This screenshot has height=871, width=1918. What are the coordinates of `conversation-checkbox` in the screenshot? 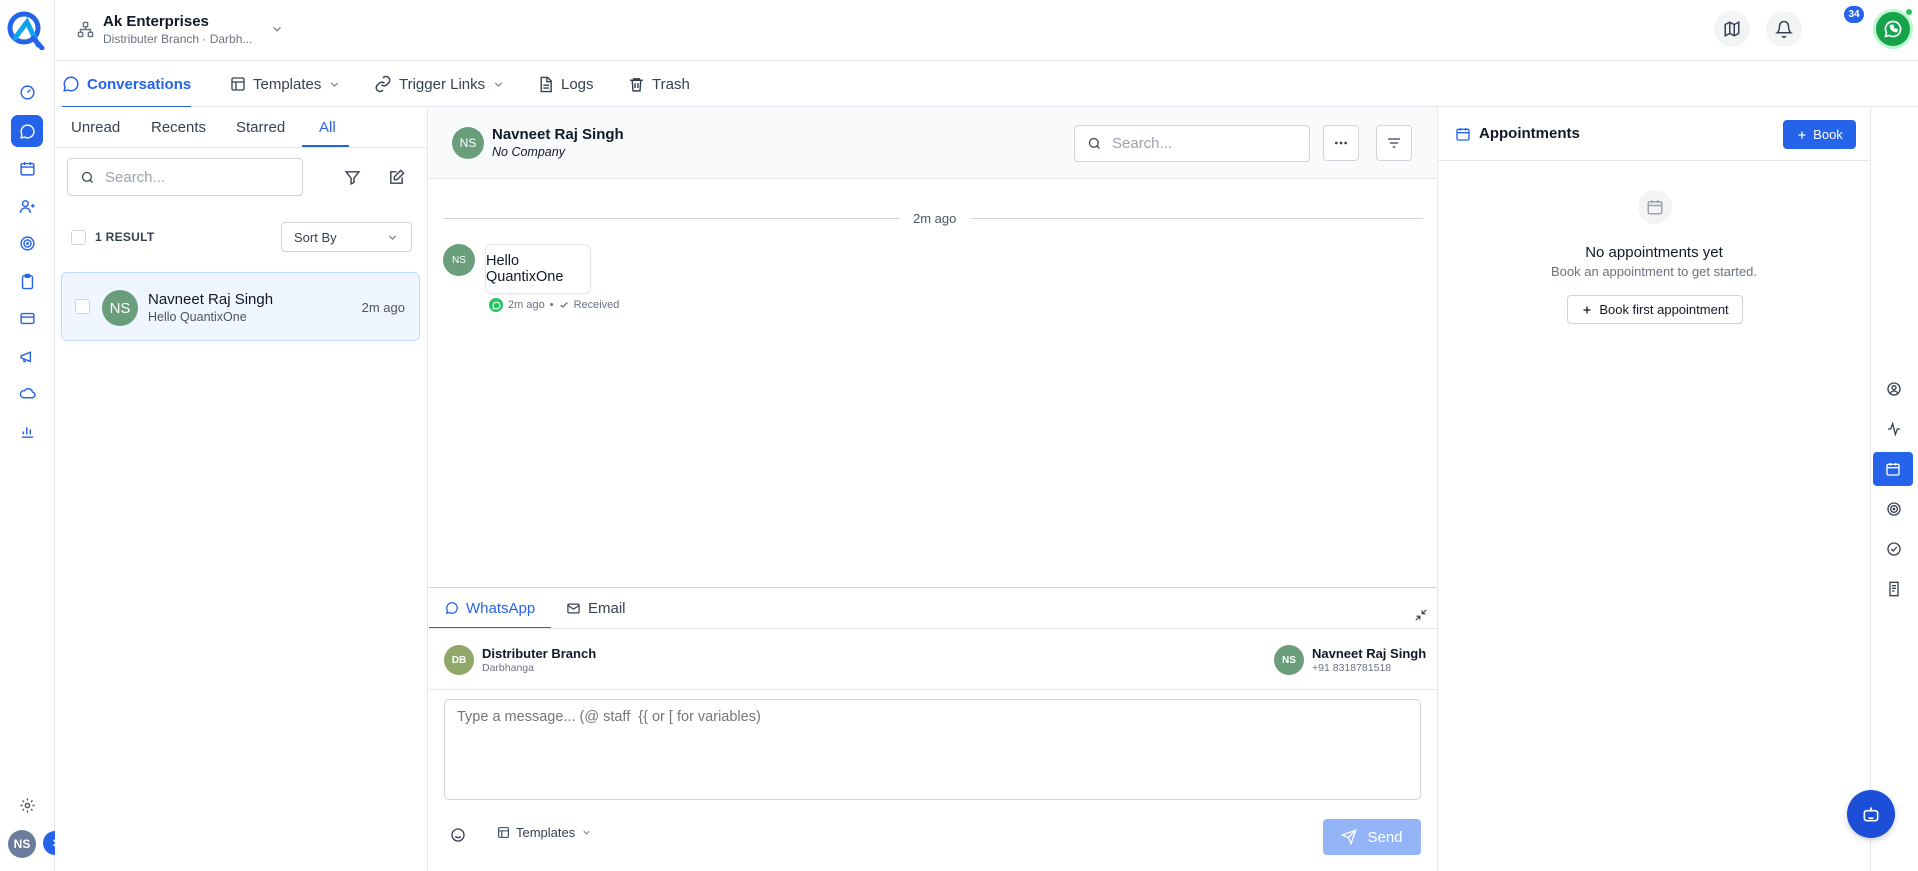 It's located at (82, 306).